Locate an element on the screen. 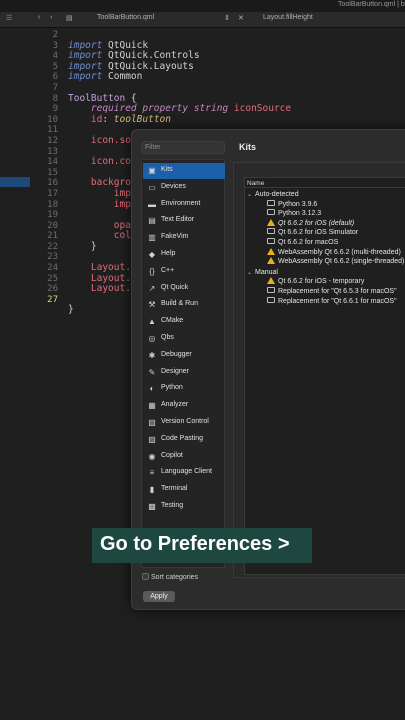 The width and height of the screenshot is (405, 720). kit-row: Python 3.12.3 is located at coordinates (294, 214).